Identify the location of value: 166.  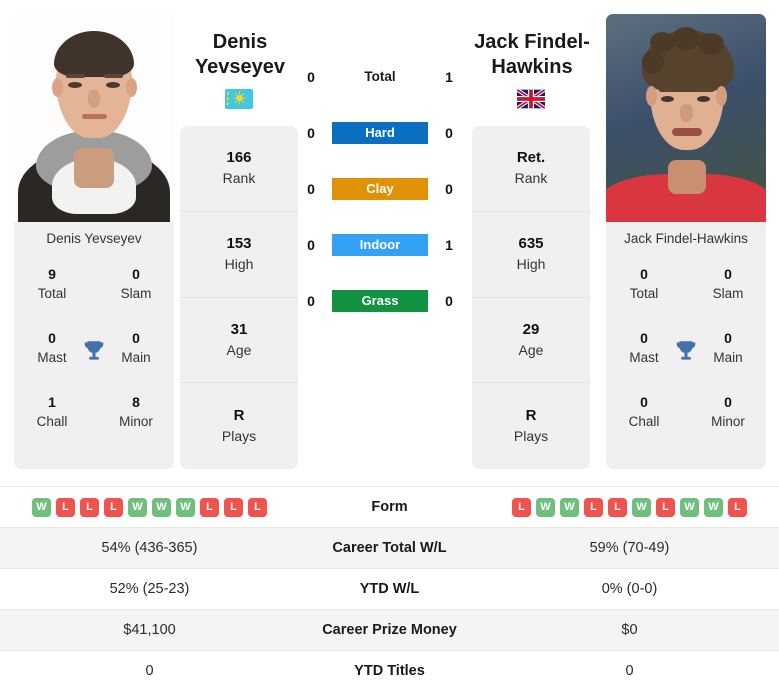
(239, 158).